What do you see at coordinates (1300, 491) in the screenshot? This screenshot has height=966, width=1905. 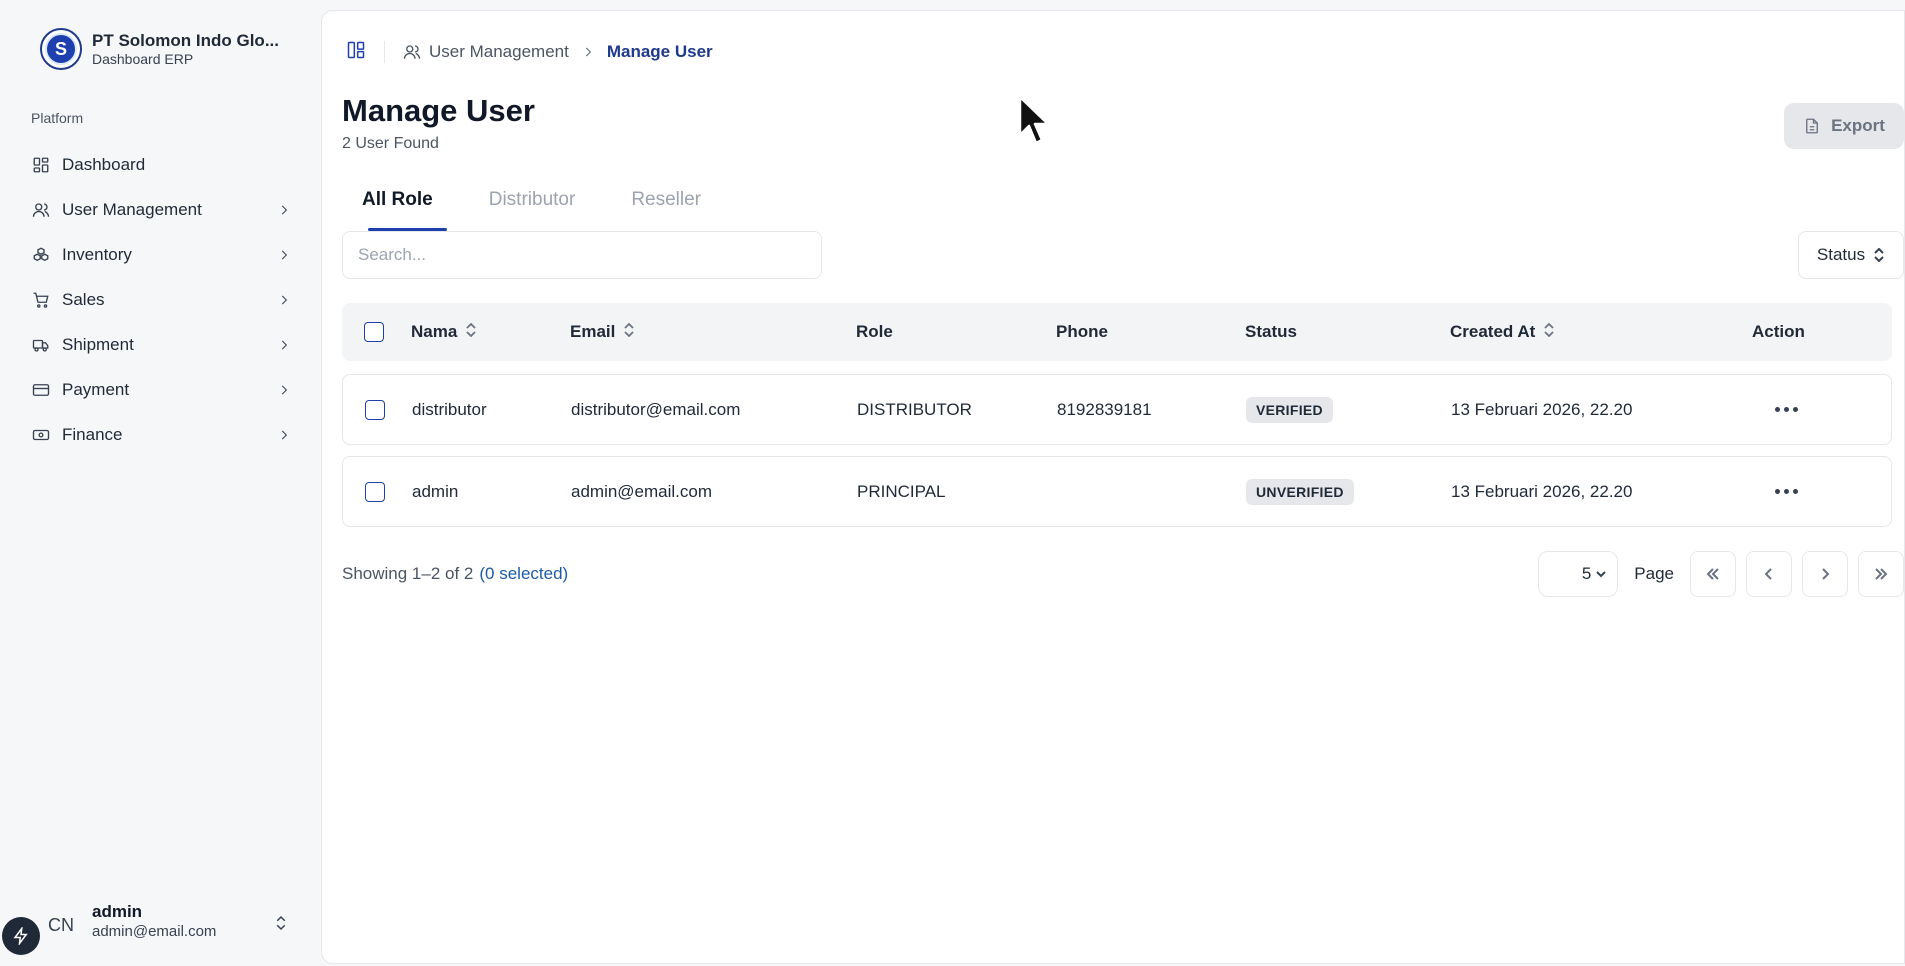 I see `status-badge: UNVERIFIED` at bounding box center [1300, 491].